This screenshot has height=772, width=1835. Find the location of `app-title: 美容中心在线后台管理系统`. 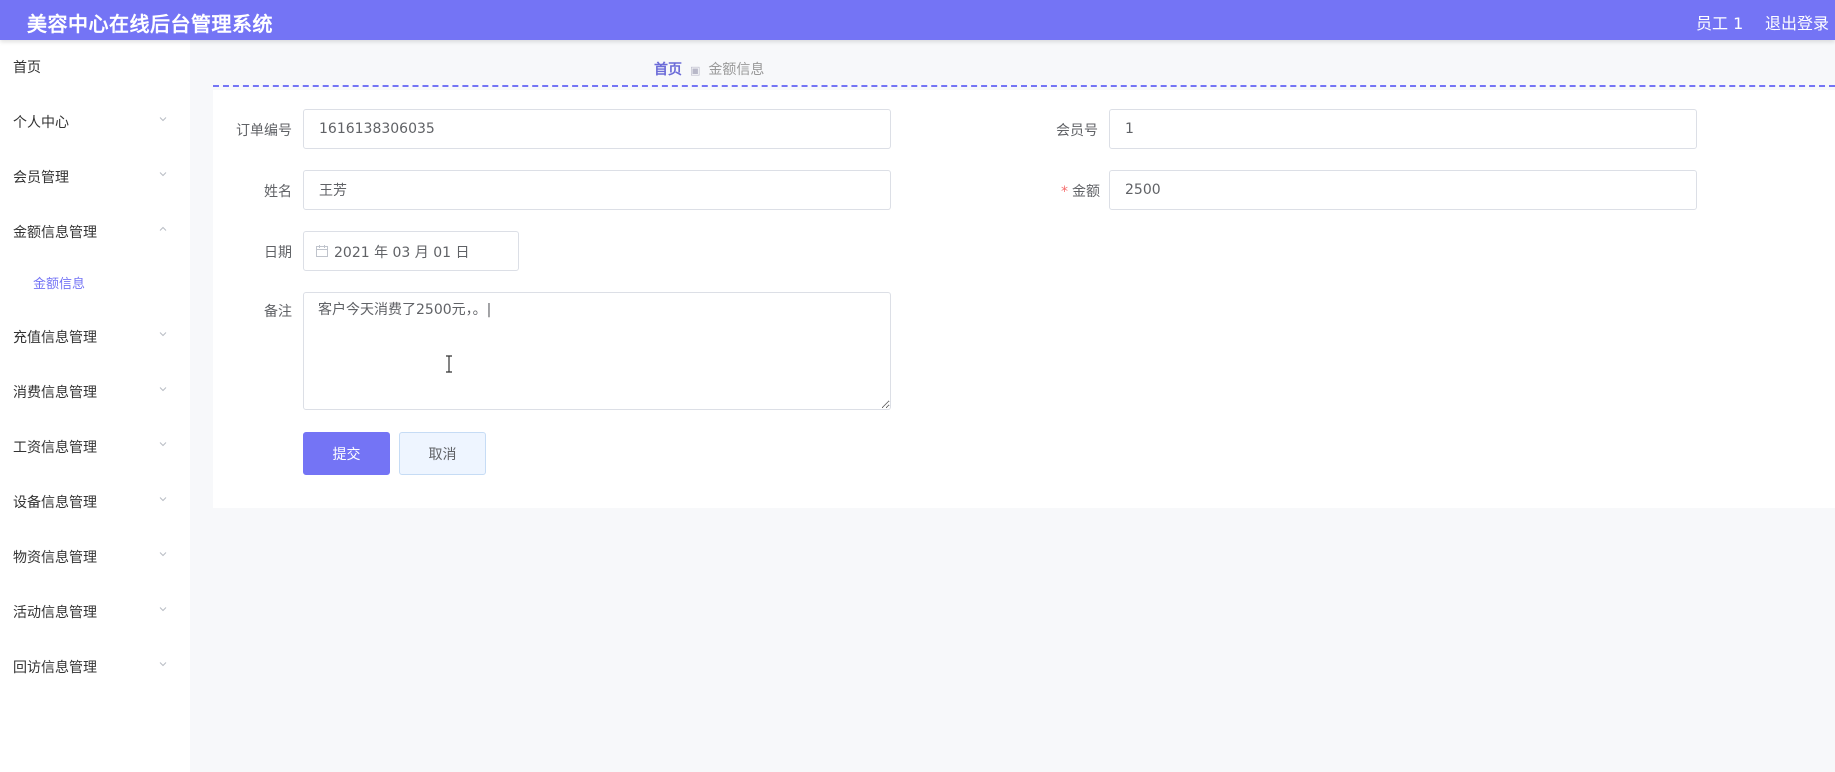

app-title: 美容中心在线后台管理系统 is located at coordinates (150, 24).